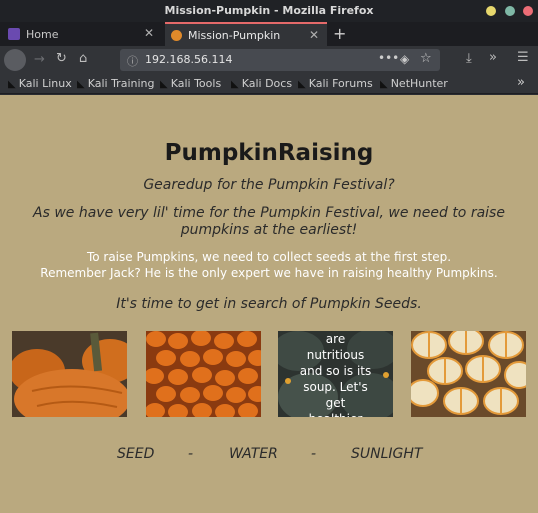 The width and height of the screenshot is (538, 513). What do you see at coordinates (426, 58) in the screenshot?
I see `bookmark-star-icon: ☆` at bounding box center [426, 58].